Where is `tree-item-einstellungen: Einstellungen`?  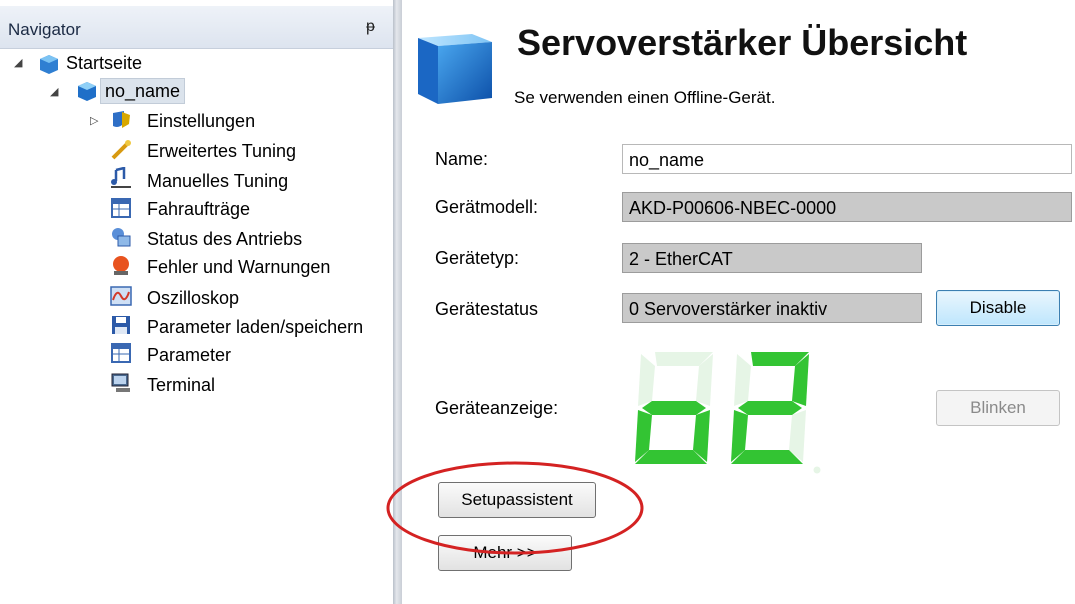 tree-item-einstellungen: Einstellungen is located at coordinates (201, 121).